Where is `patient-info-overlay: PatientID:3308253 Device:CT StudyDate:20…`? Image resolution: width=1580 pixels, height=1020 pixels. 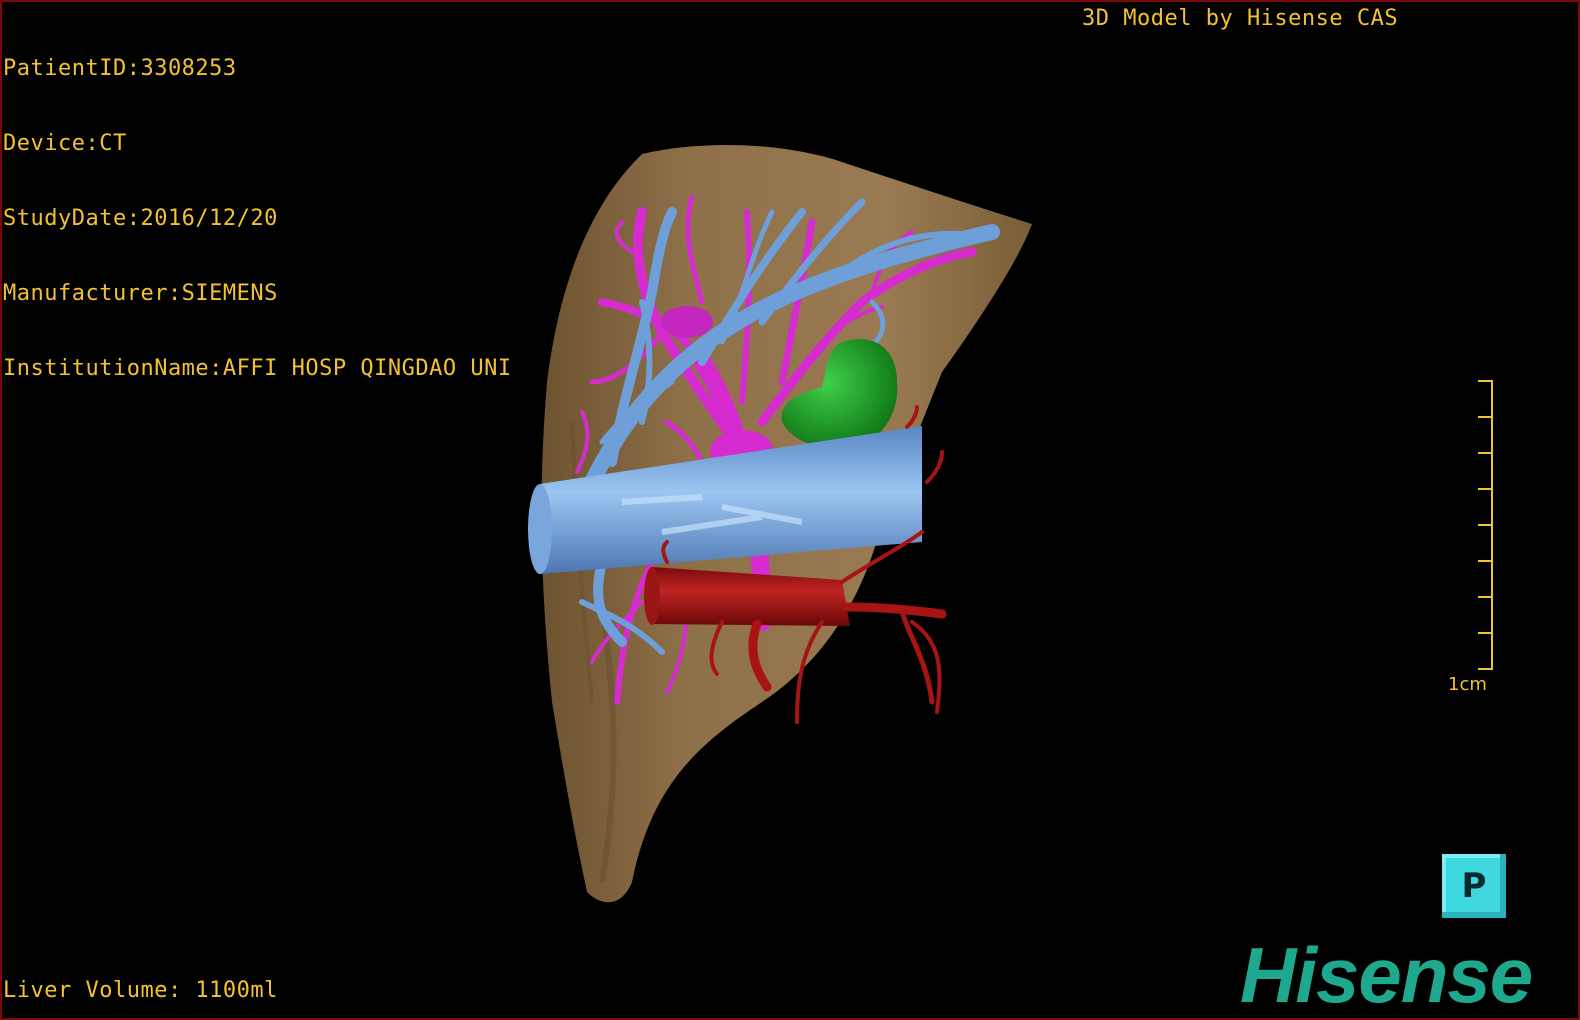 patient-info-overlay: PatientID:3308253 Device:CT StudyDate:20… is located at coordinates (257, 218).